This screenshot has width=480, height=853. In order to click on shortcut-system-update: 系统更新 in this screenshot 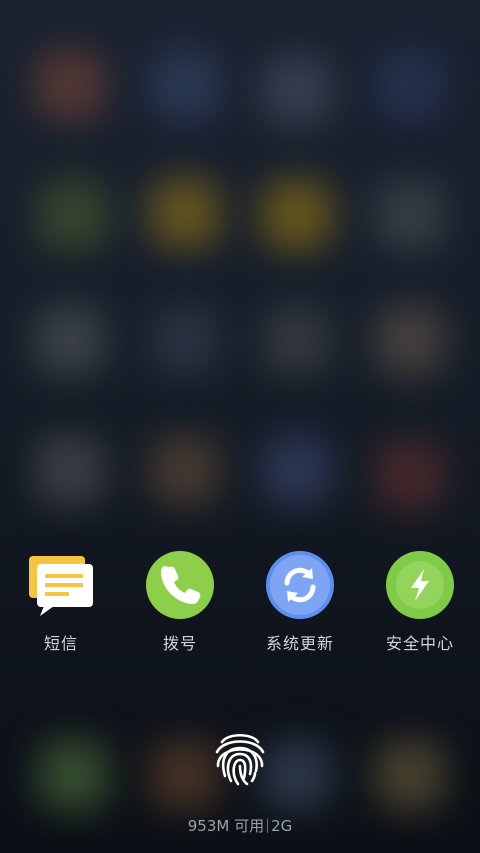, I will do `click(300, 601)`.